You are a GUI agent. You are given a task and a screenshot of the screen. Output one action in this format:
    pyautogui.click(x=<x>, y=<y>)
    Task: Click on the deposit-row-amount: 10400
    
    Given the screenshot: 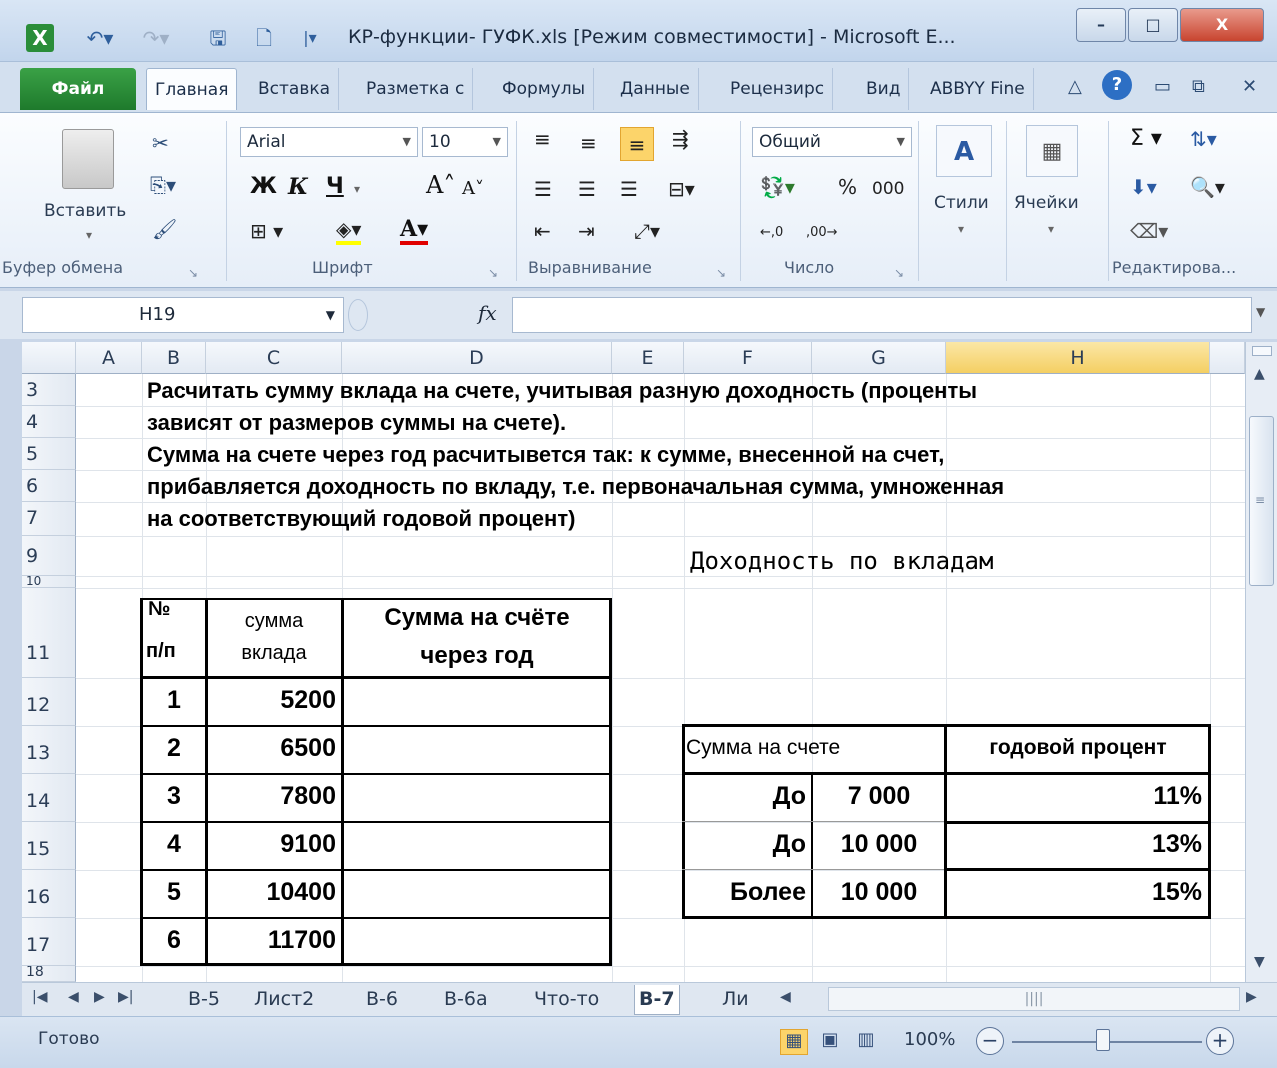 What is the action you would take?
    pyautogui.click(x=271, y=892)
    